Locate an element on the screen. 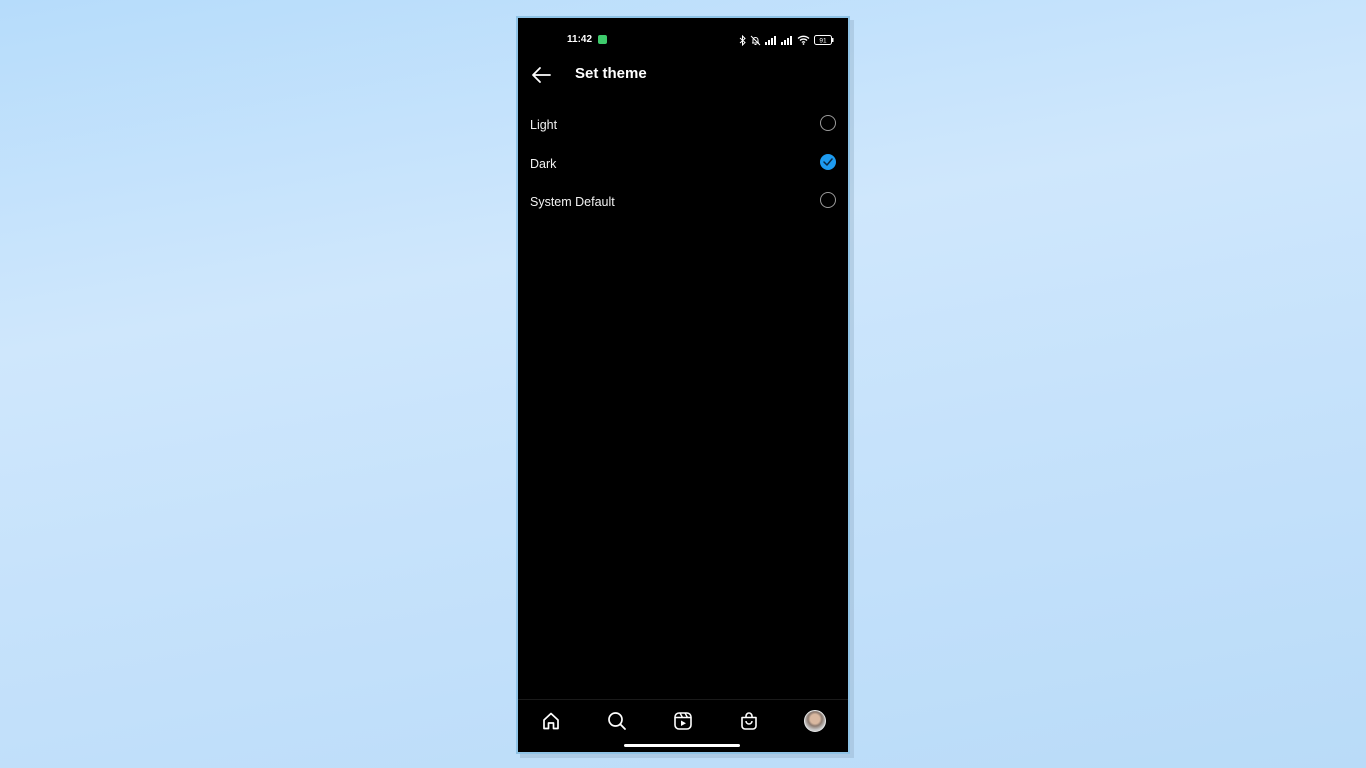 The image size is (1366, 768). bell-off-icon is located at coordinates (755, 40).